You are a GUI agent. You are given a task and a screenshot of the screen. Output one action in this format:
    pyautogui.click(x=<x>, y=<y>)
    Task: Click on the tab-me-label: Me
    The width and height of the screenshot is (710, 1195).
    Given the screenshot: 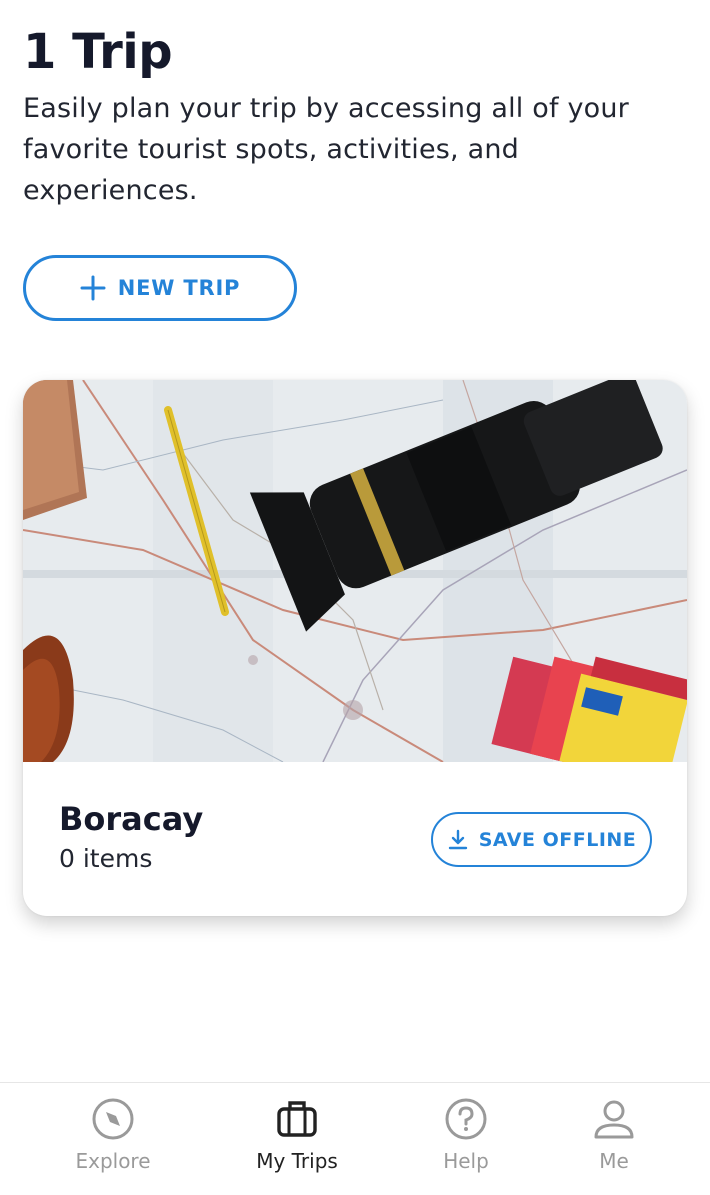 What is the action you would take?
    pyautogui.click(x=614, y=1161)
    